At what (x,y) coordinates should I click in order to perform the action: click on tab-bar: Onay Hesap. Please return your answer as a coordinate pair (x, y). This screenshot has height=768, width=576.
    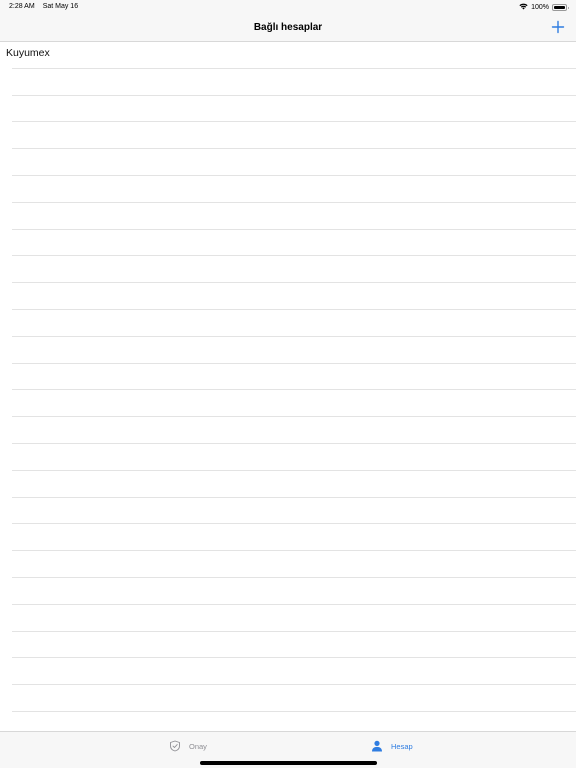
    Looking at the image, I should click on (288, 749).